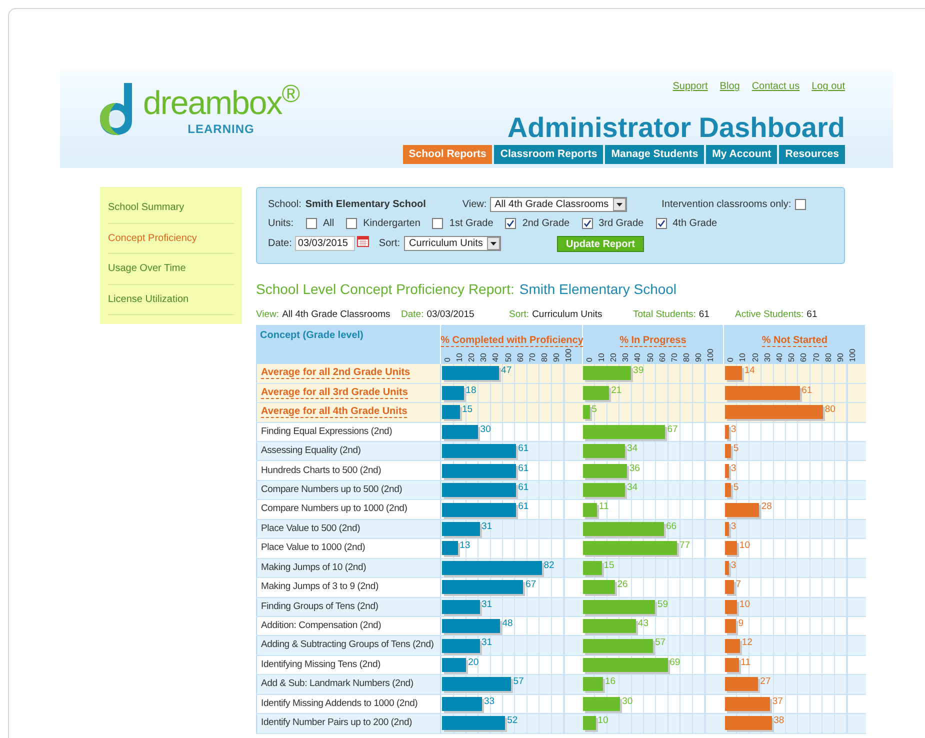 Image resolution: width=925 pixels, height=738 pixels. What do you see at coordinates (362, 241) in the screenshot?
I see `calendar-icon` at bounding box center [362, 241].